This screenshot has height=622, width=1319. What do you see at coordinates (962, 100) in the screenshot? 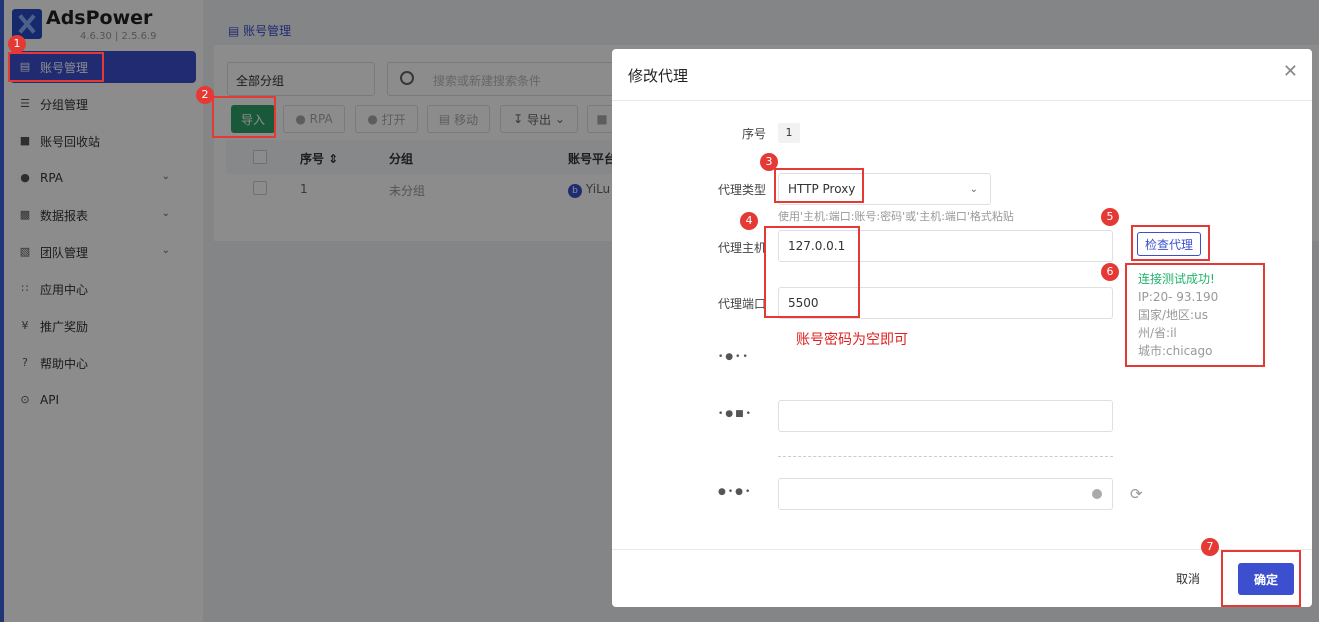
I see `divider` at bounding box center [962, 100].